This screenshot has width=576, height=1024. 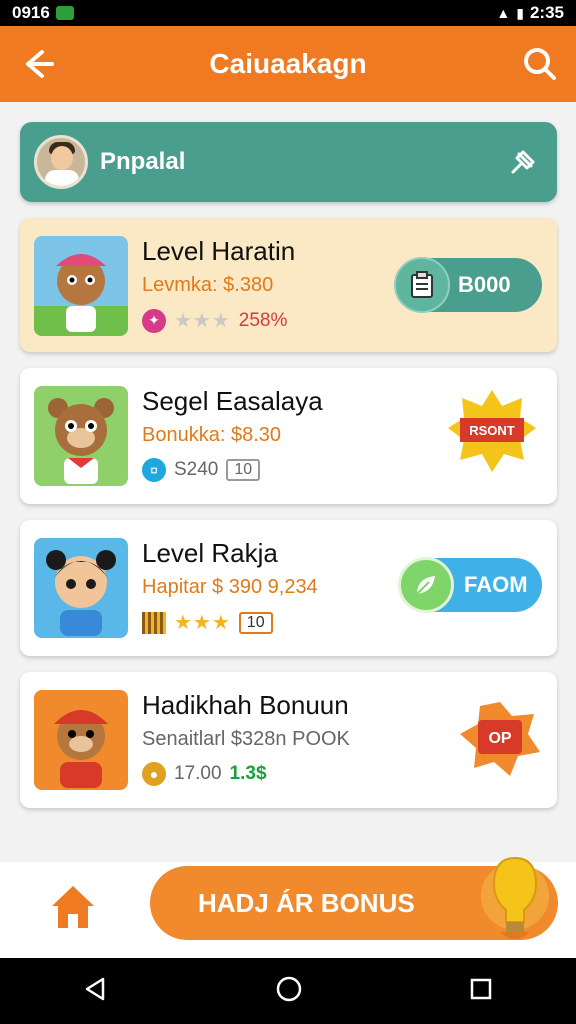 I want to click on sale-badge-label: RSONT, so click(x=492, y=430).